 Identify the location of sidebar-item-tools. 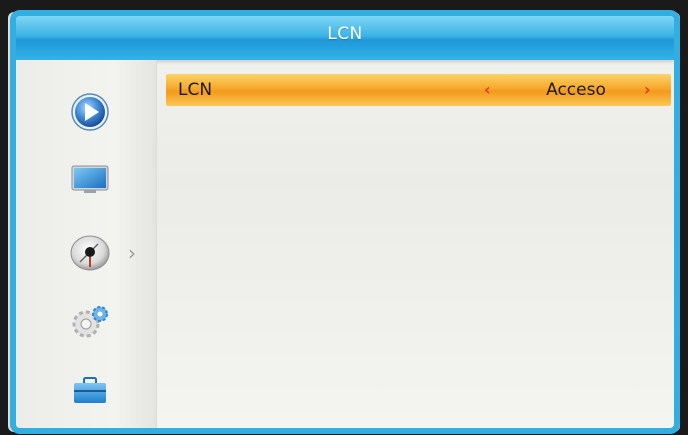
(90, 390).